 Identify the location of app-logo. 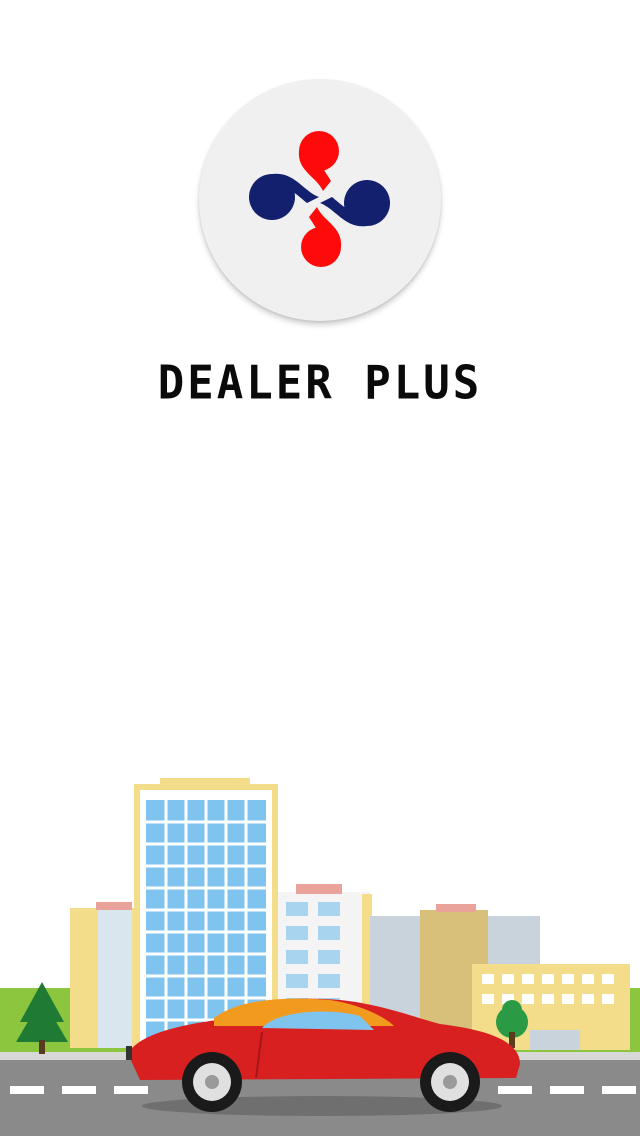
(320, 200).